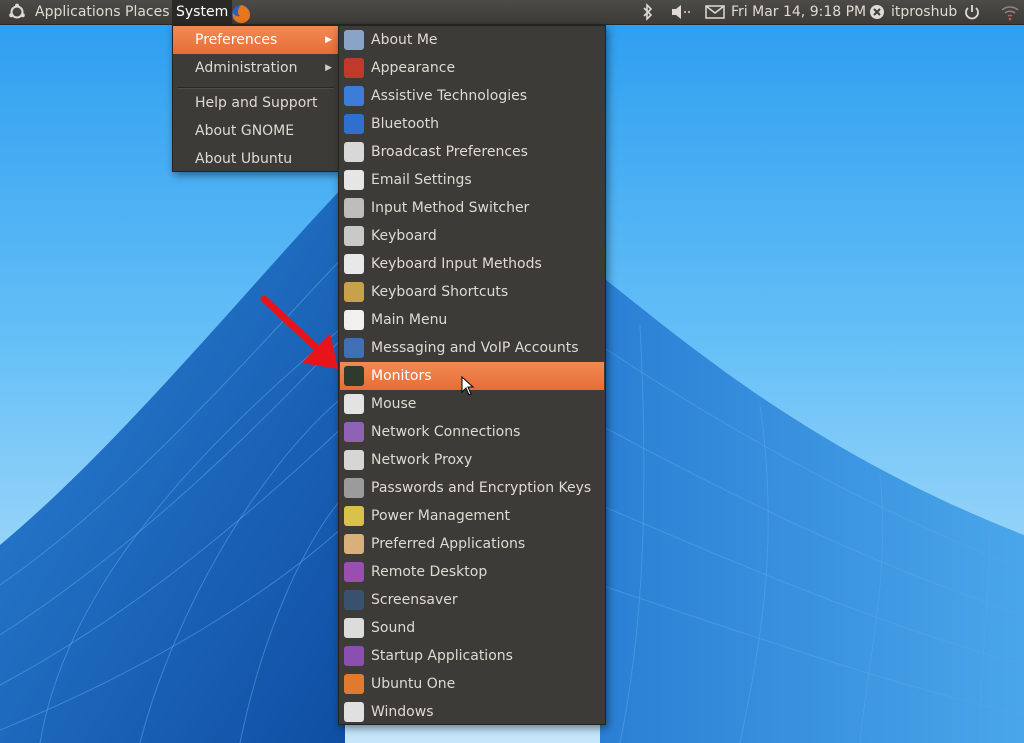 This screenshot has width=1024, height=743. I want to click on windows-icon, so click(354, 712).